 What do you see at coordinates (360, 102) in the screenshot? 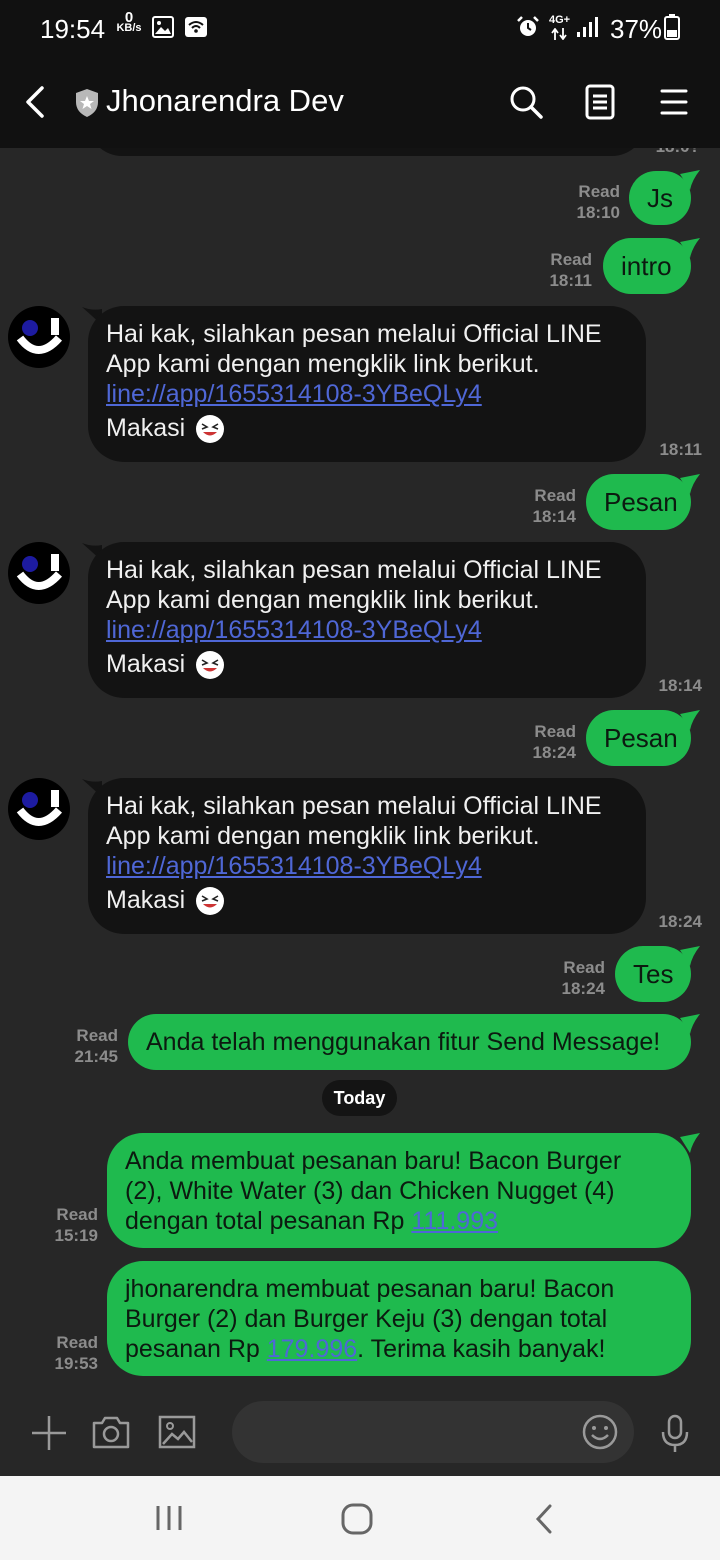
I see `chat-header: Jhonarendra Dev` at bounding box center [360, 102].